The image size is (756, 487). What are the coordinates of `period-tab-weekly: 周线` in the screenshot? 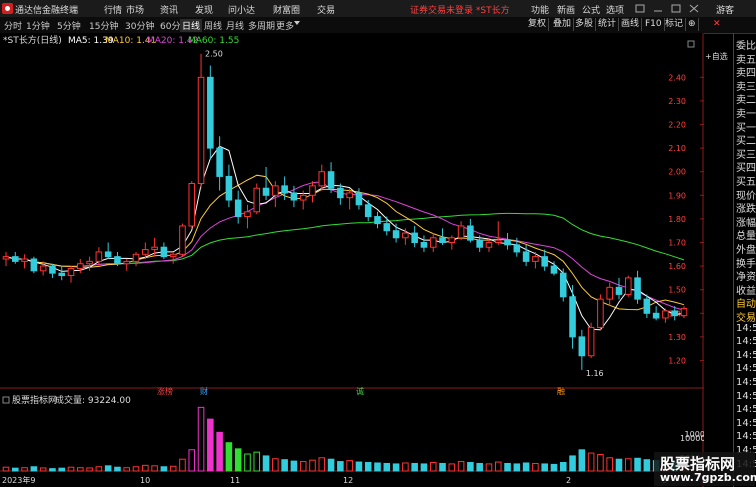 It's located at (213, 25).